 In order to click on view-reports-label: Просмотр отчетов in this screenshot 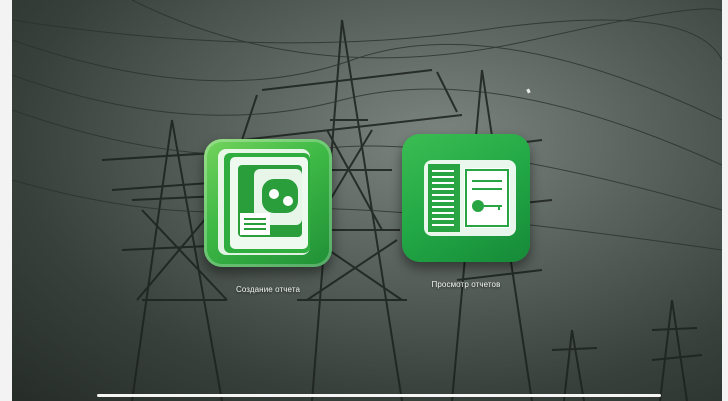, I will do `click(466, 284)`.